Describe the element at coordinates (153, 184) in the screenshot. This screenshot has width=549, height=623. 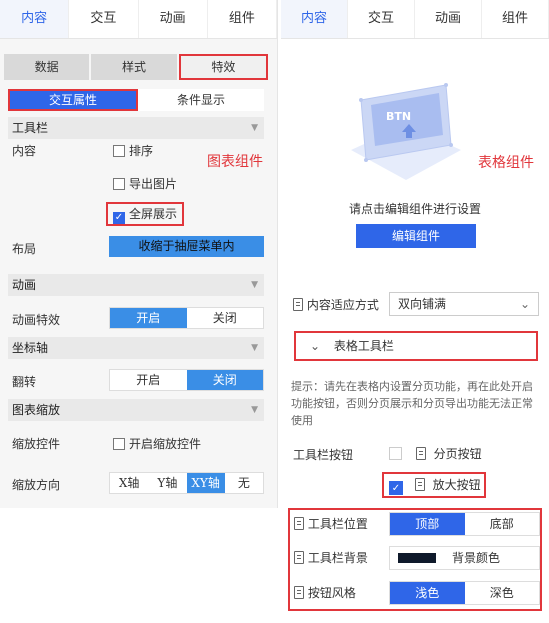
I see `checkbox-export-label: 导出图片` at that location.